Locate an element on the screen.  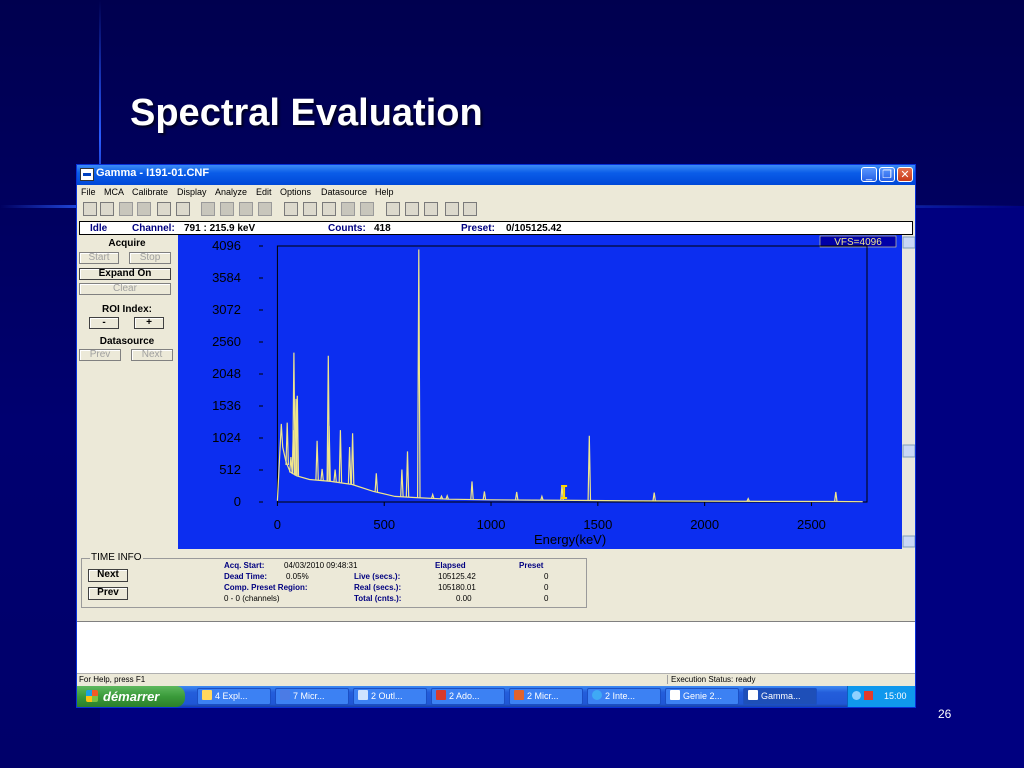
menu-display: Display is located at coordinates (192, 192).